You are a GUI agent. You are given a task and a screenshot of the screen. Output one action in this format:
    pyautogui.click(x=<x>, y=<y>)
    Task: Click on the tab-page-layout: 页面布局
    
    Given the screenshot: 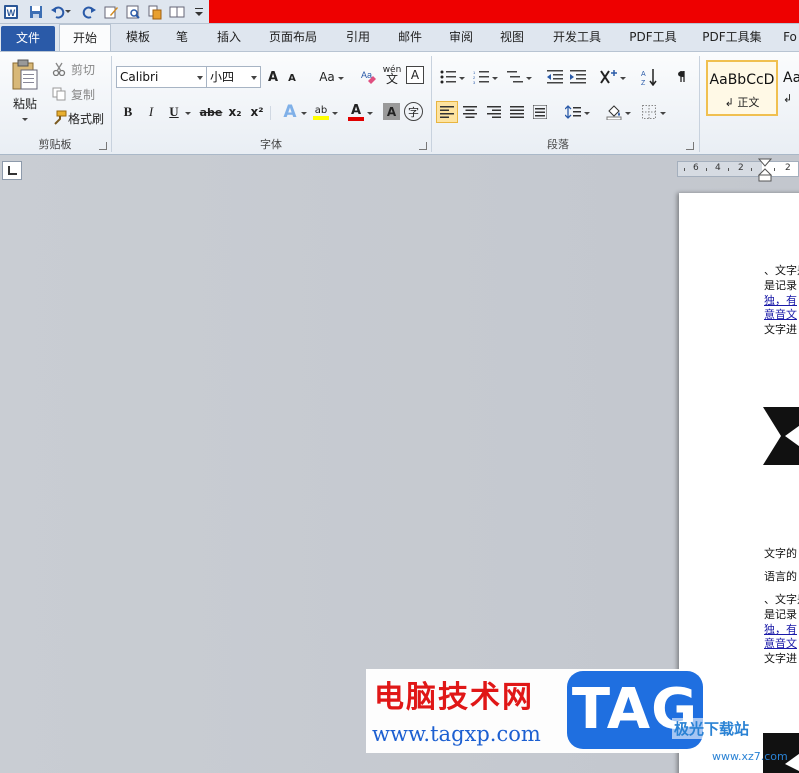 What is the action you would take?
    pyautogui.click(x=293, y=37)
    